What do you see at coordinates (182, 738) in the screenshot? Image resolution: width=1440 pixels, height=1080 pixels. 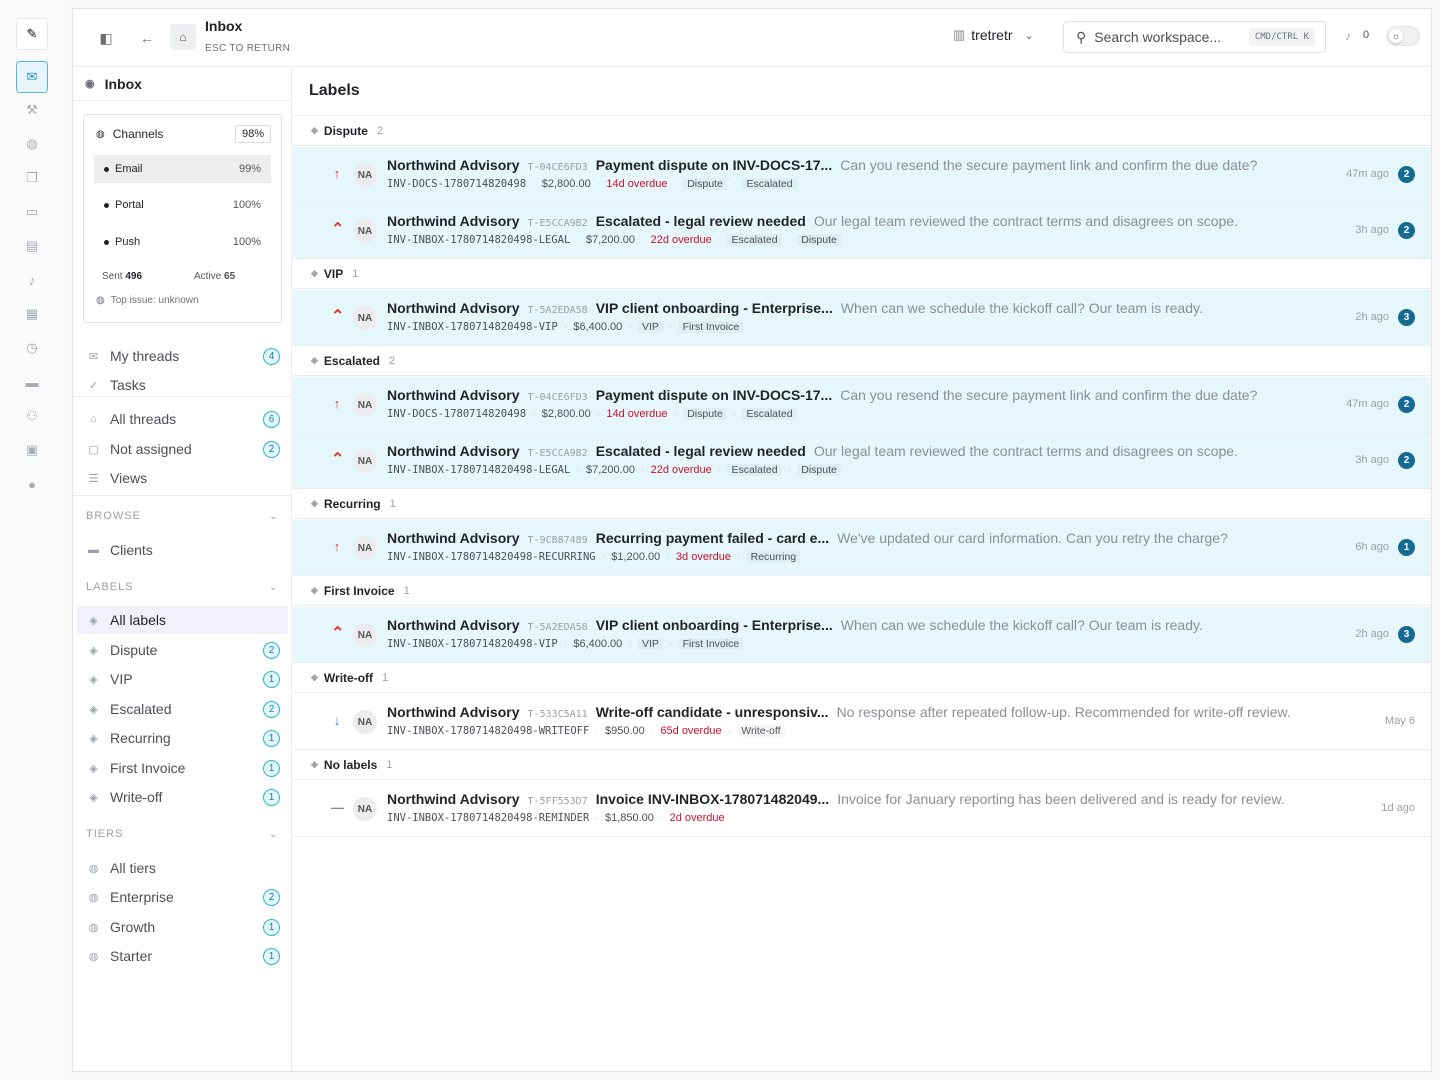 I see `label-recurring: ◈ Recurring 1` at bounding box center [182, 738].